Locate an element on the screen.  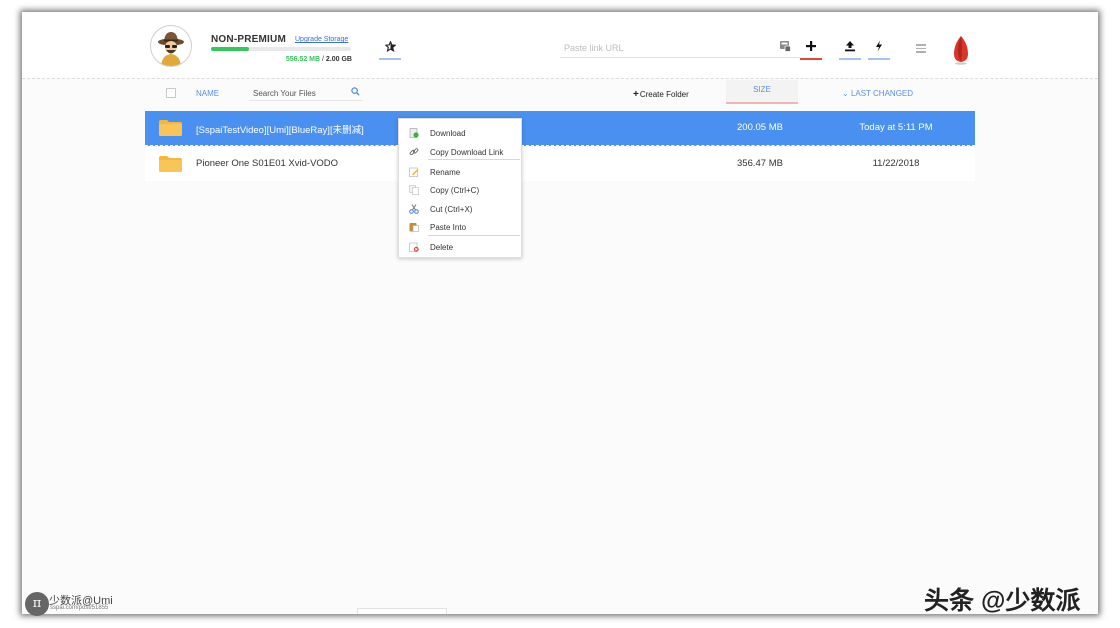
storage-progress-bar is located at coordinates (281, 49).